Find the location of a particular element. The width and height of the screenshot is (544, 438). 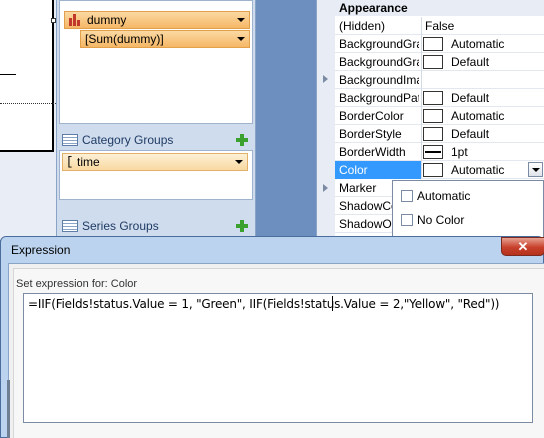

value-field-label: dummy is located at coordinates (107, 20).